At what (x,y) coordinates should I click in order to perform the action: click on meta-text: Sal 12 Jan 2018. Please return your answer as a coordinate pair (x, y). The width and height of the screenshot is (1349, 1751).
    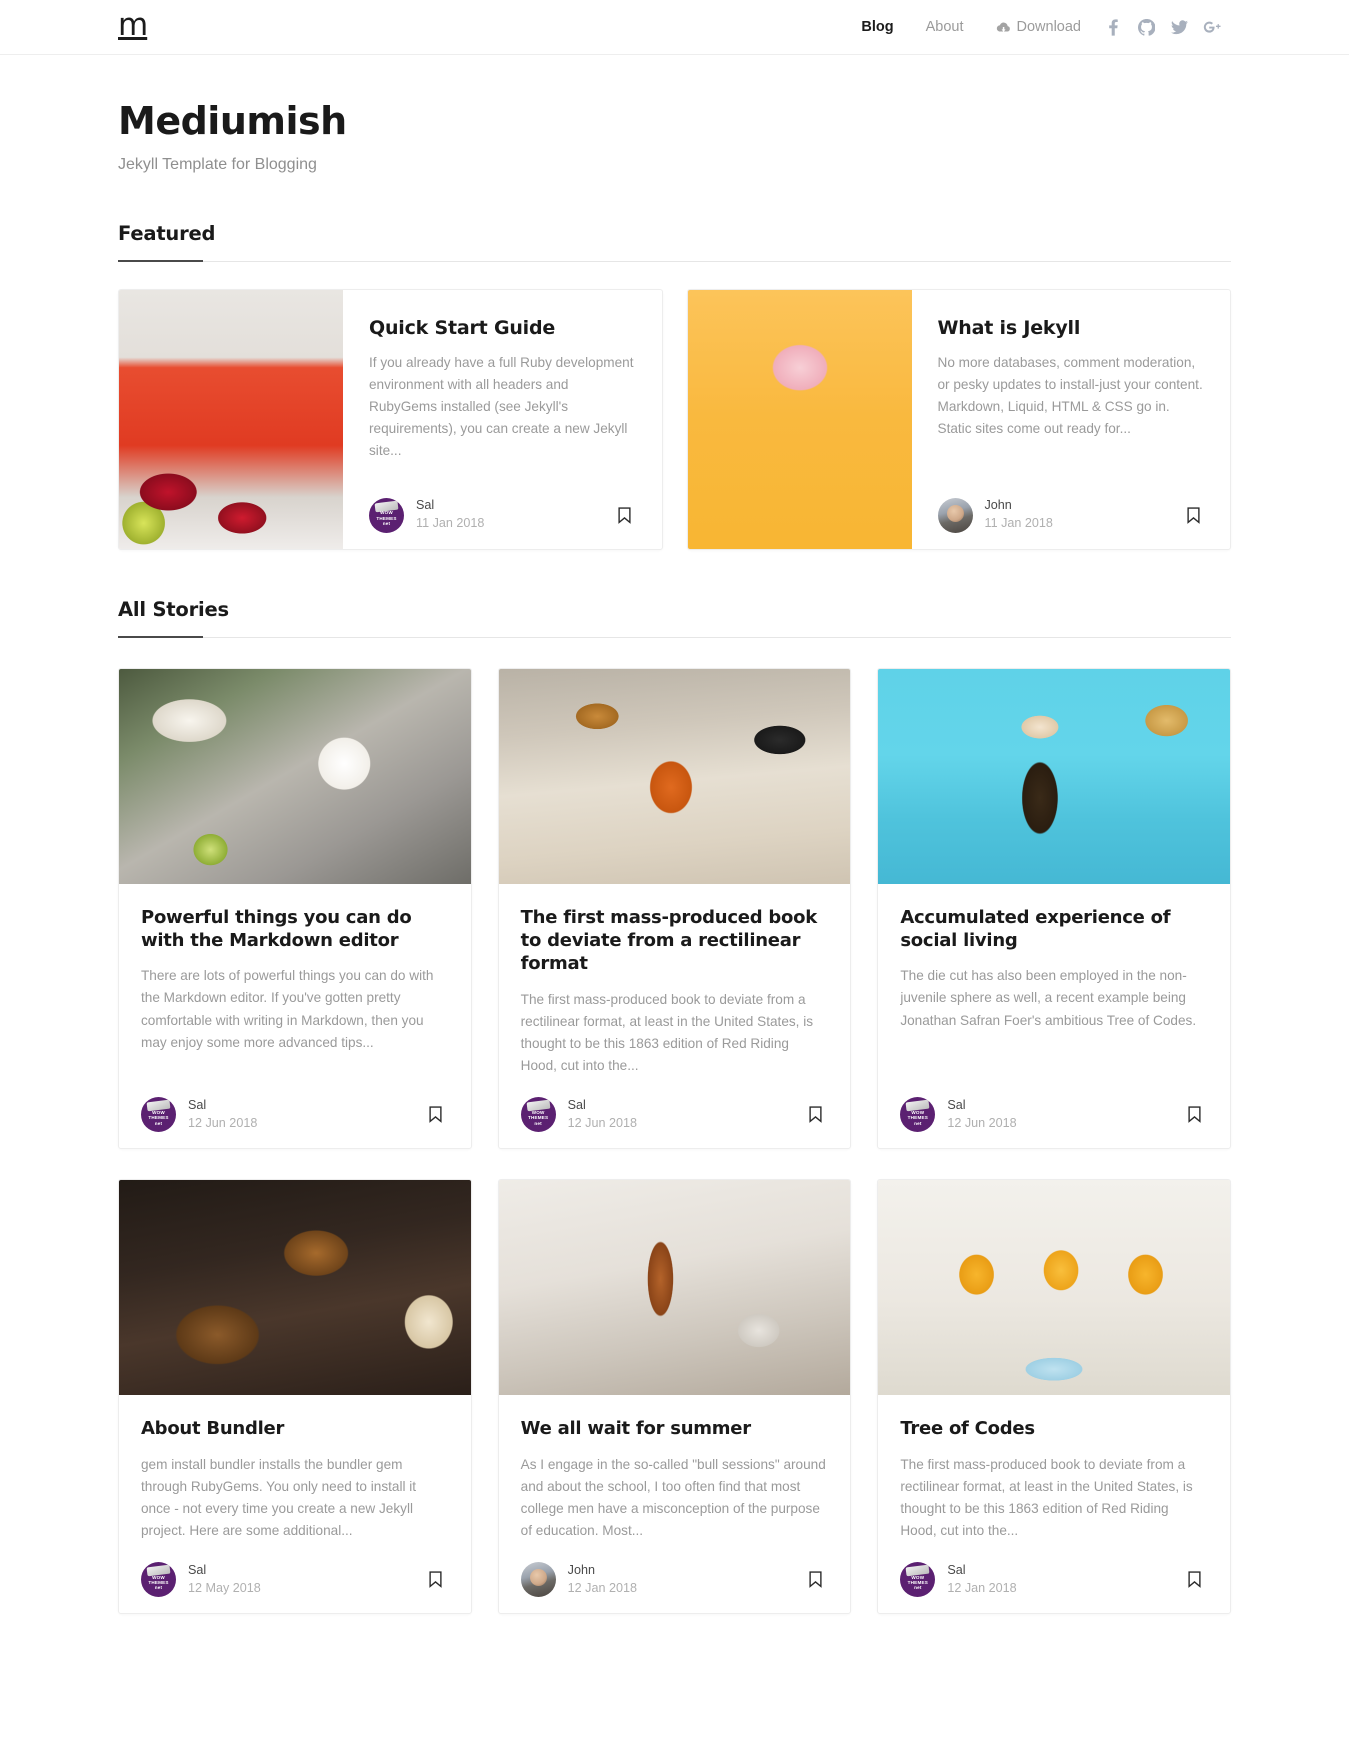
    Looking at the image, I should click on (981, 1579).